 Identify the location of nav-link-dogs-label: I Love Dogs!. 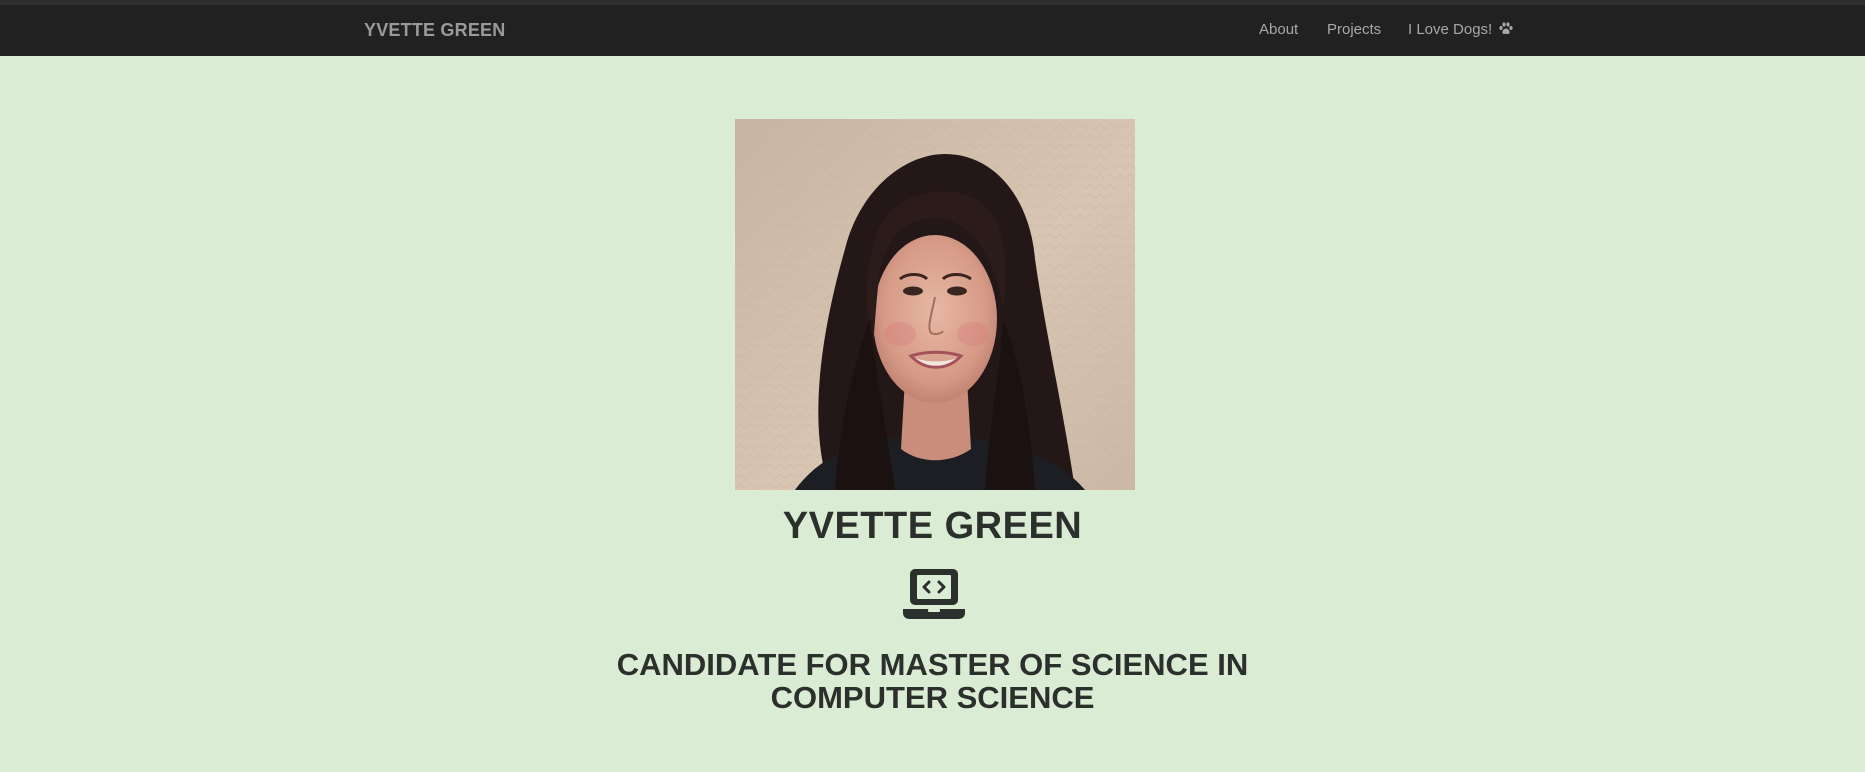
(1450, 29).